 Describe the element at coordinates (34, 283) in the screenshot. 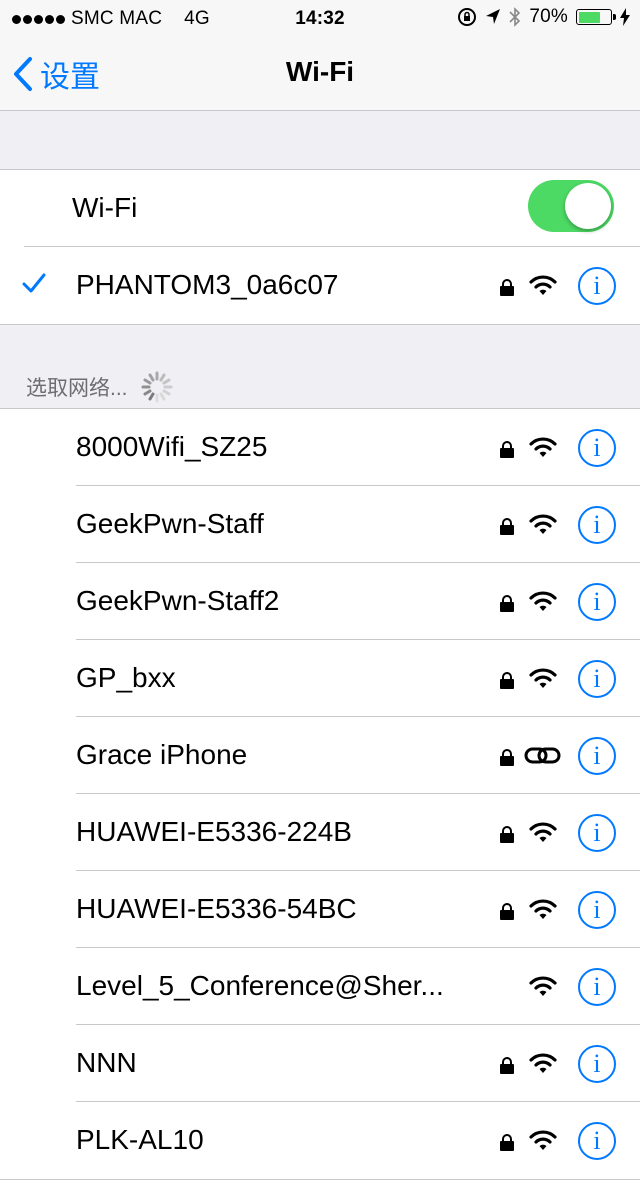

I see `checkmark-icon` at that location.